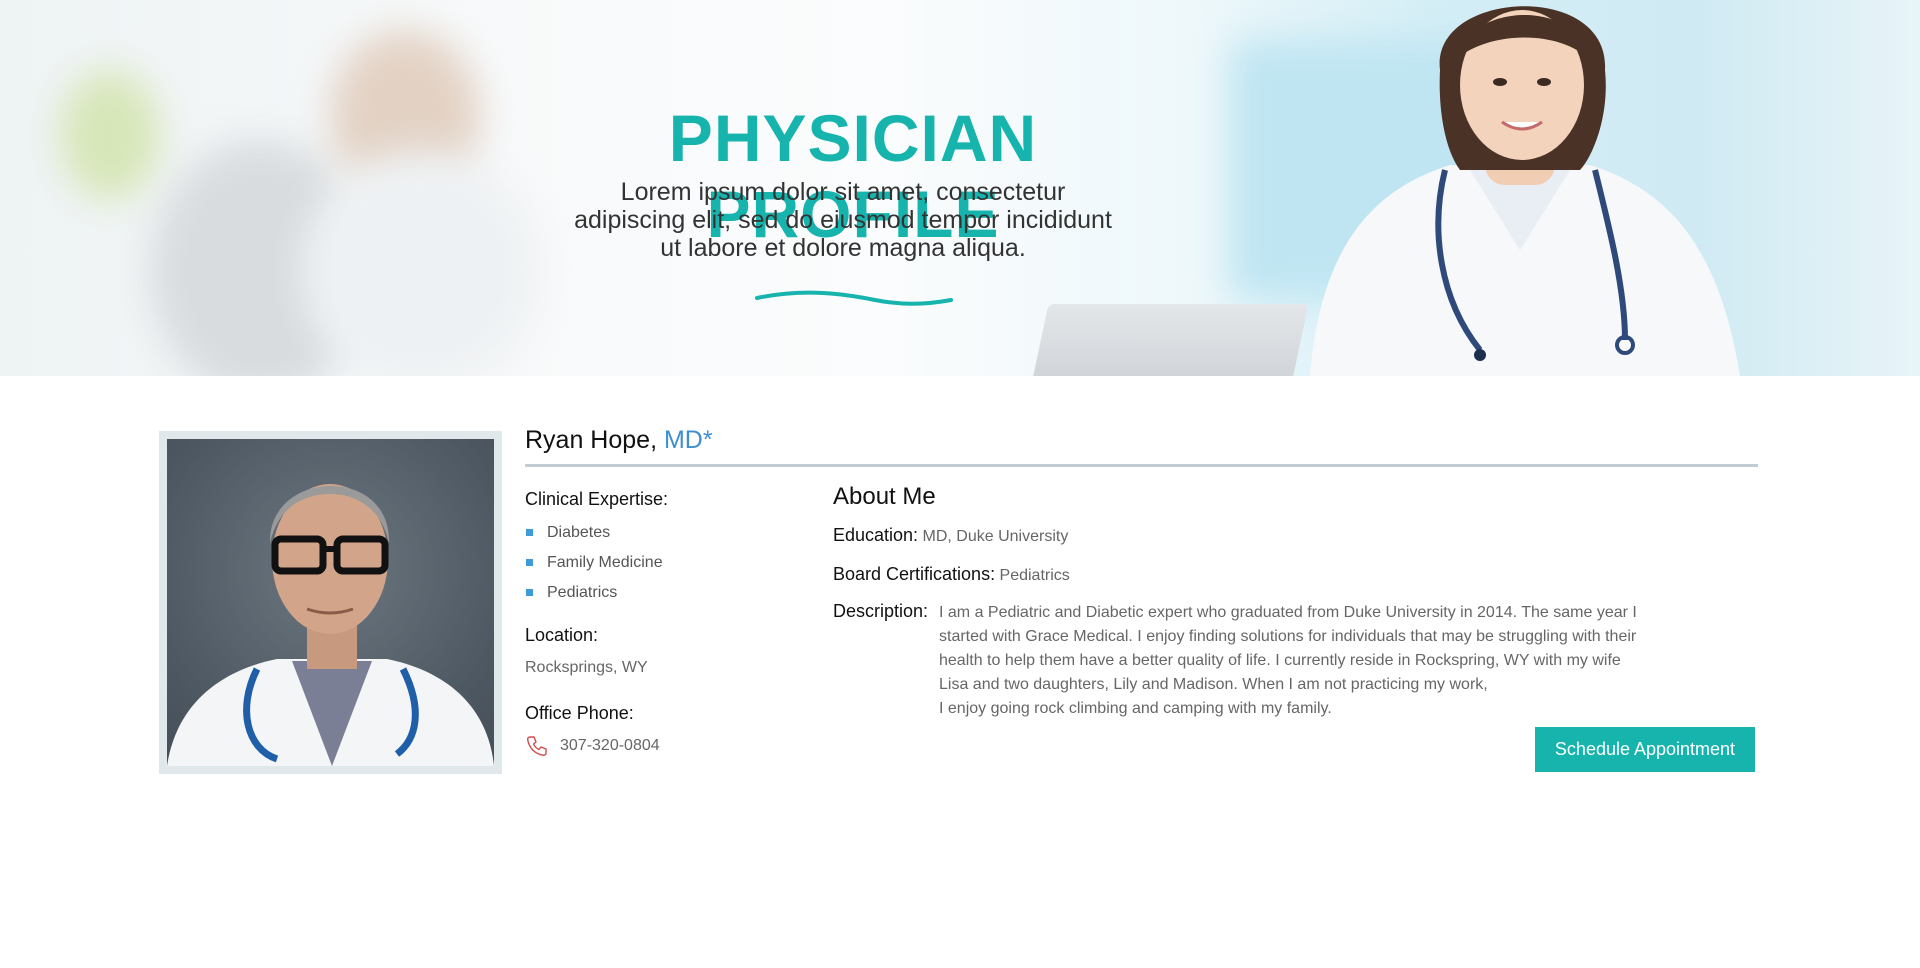 The width and height of the screenshot is (1920, 968). I want to click on background-plant, so click(110, 135).